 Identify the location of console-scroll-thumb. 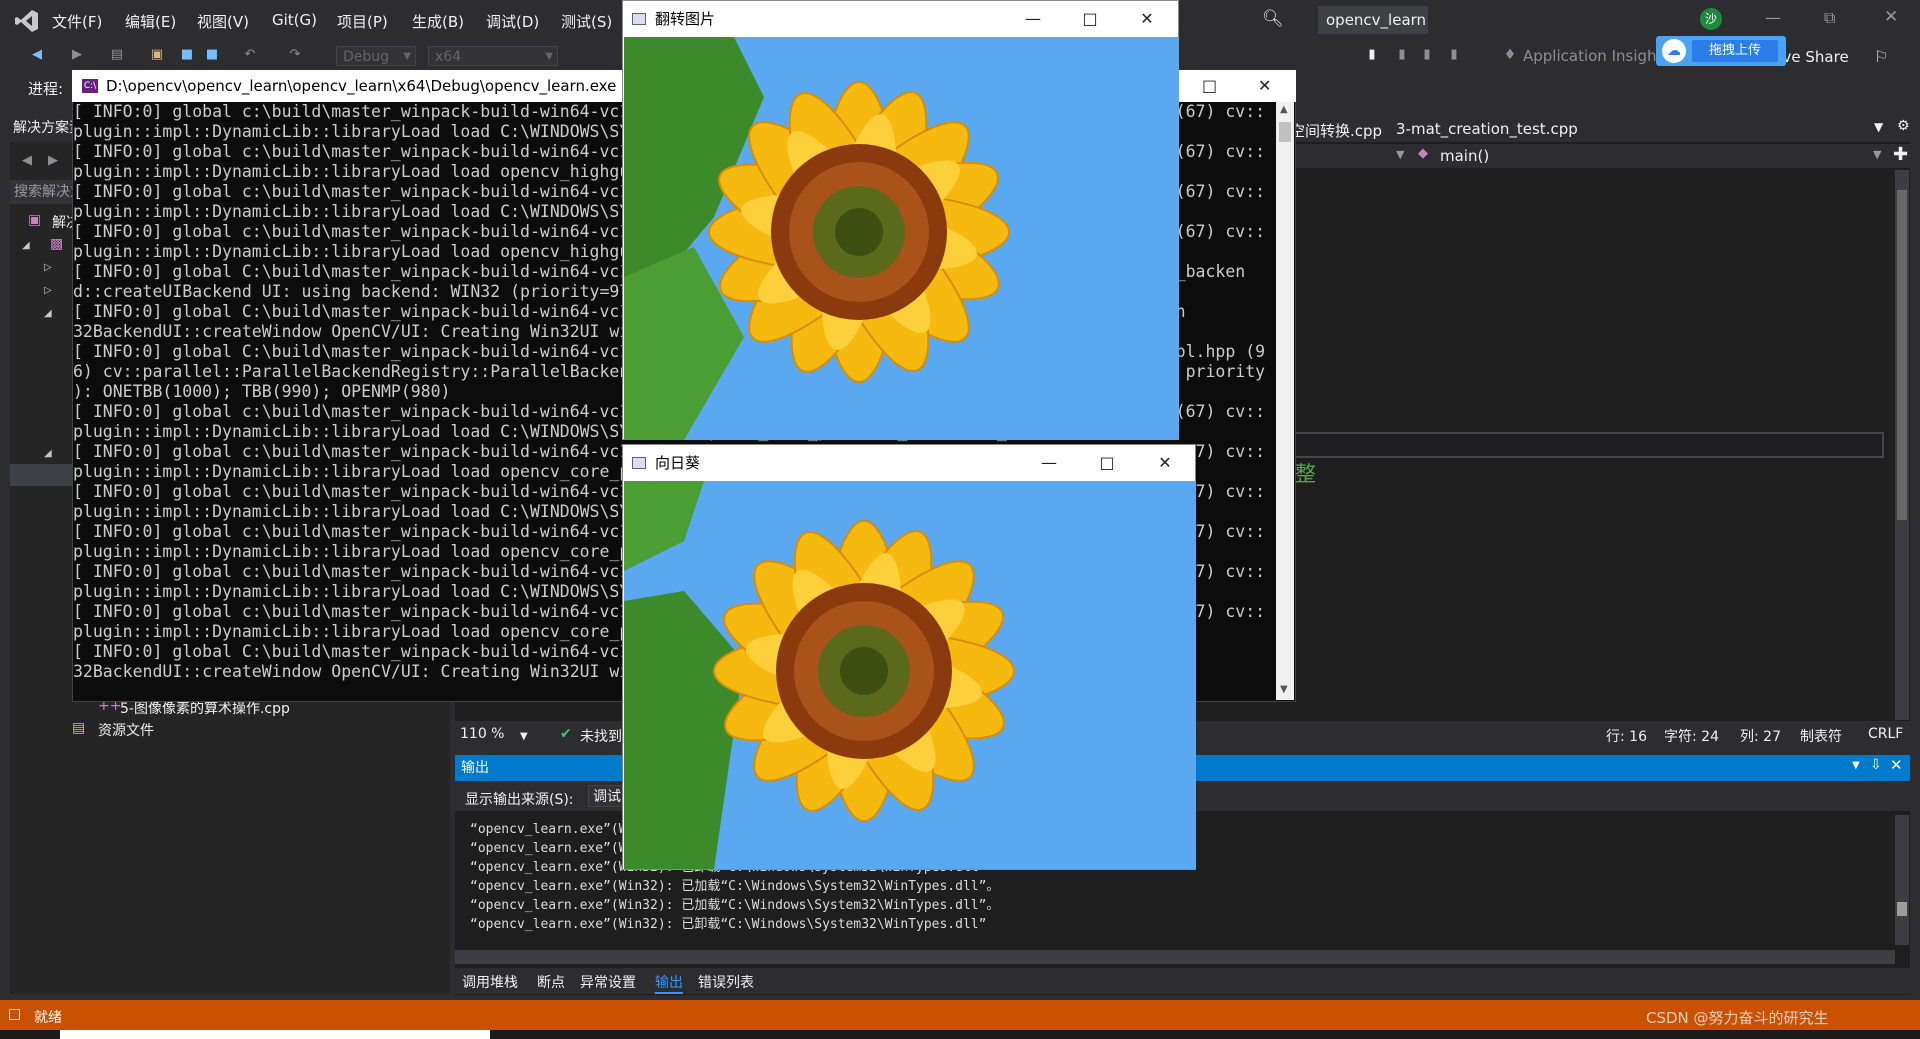
(1285, 132).